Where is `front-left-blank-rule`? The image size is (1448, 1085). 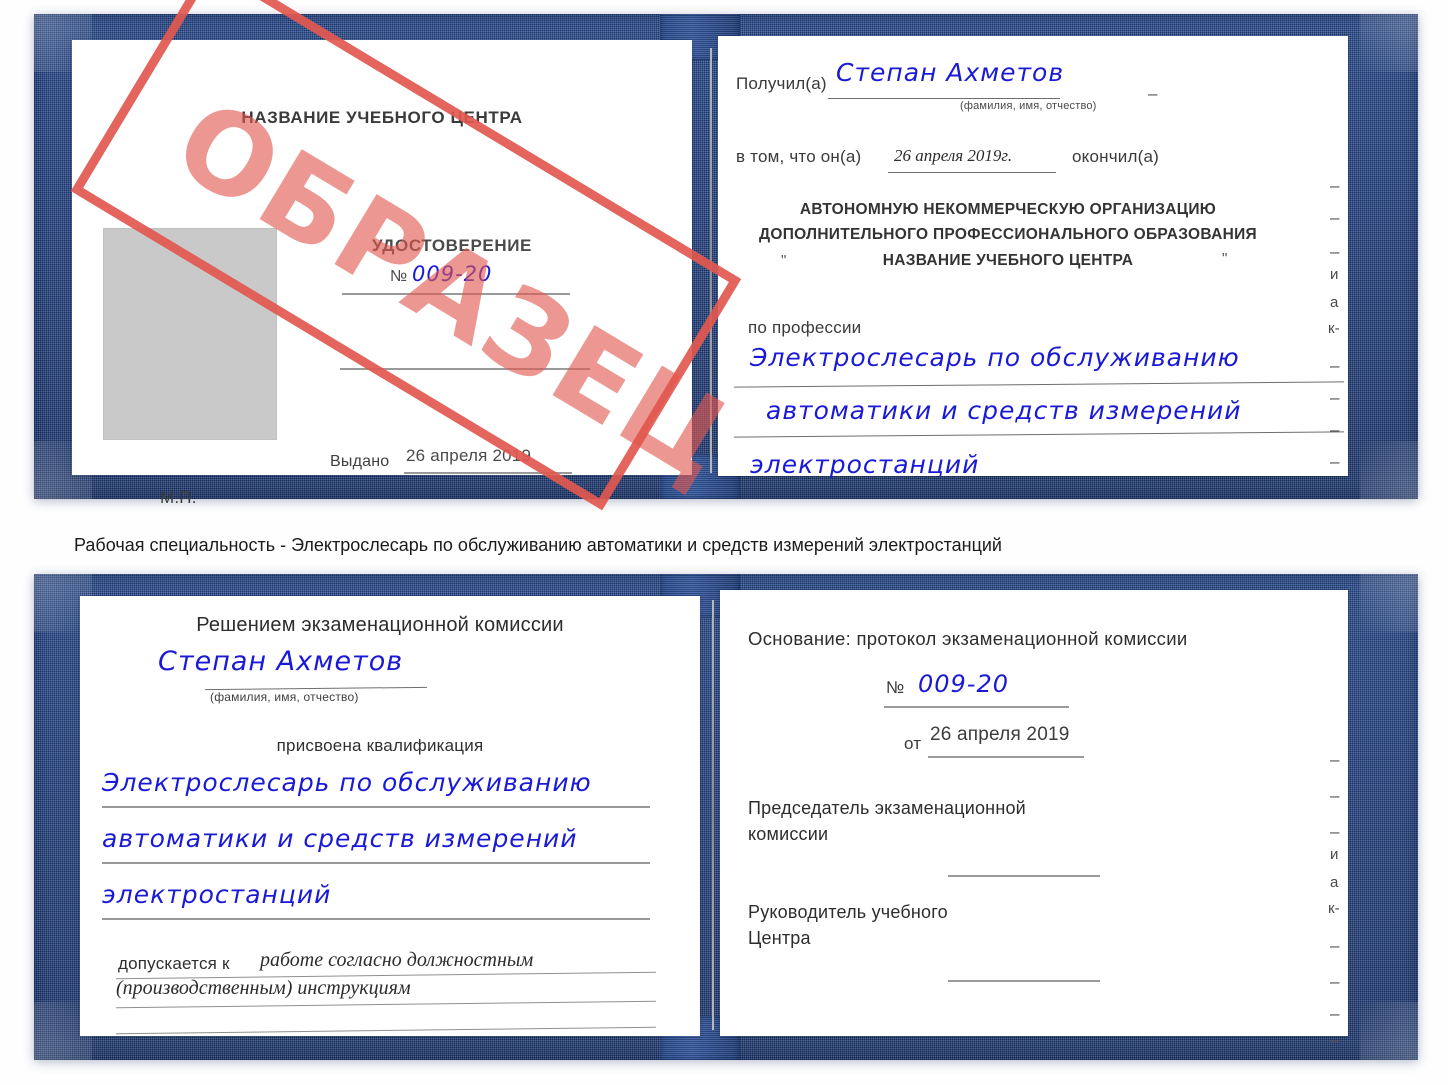 front-left-blank-rule is located at coordinates (465, 369).